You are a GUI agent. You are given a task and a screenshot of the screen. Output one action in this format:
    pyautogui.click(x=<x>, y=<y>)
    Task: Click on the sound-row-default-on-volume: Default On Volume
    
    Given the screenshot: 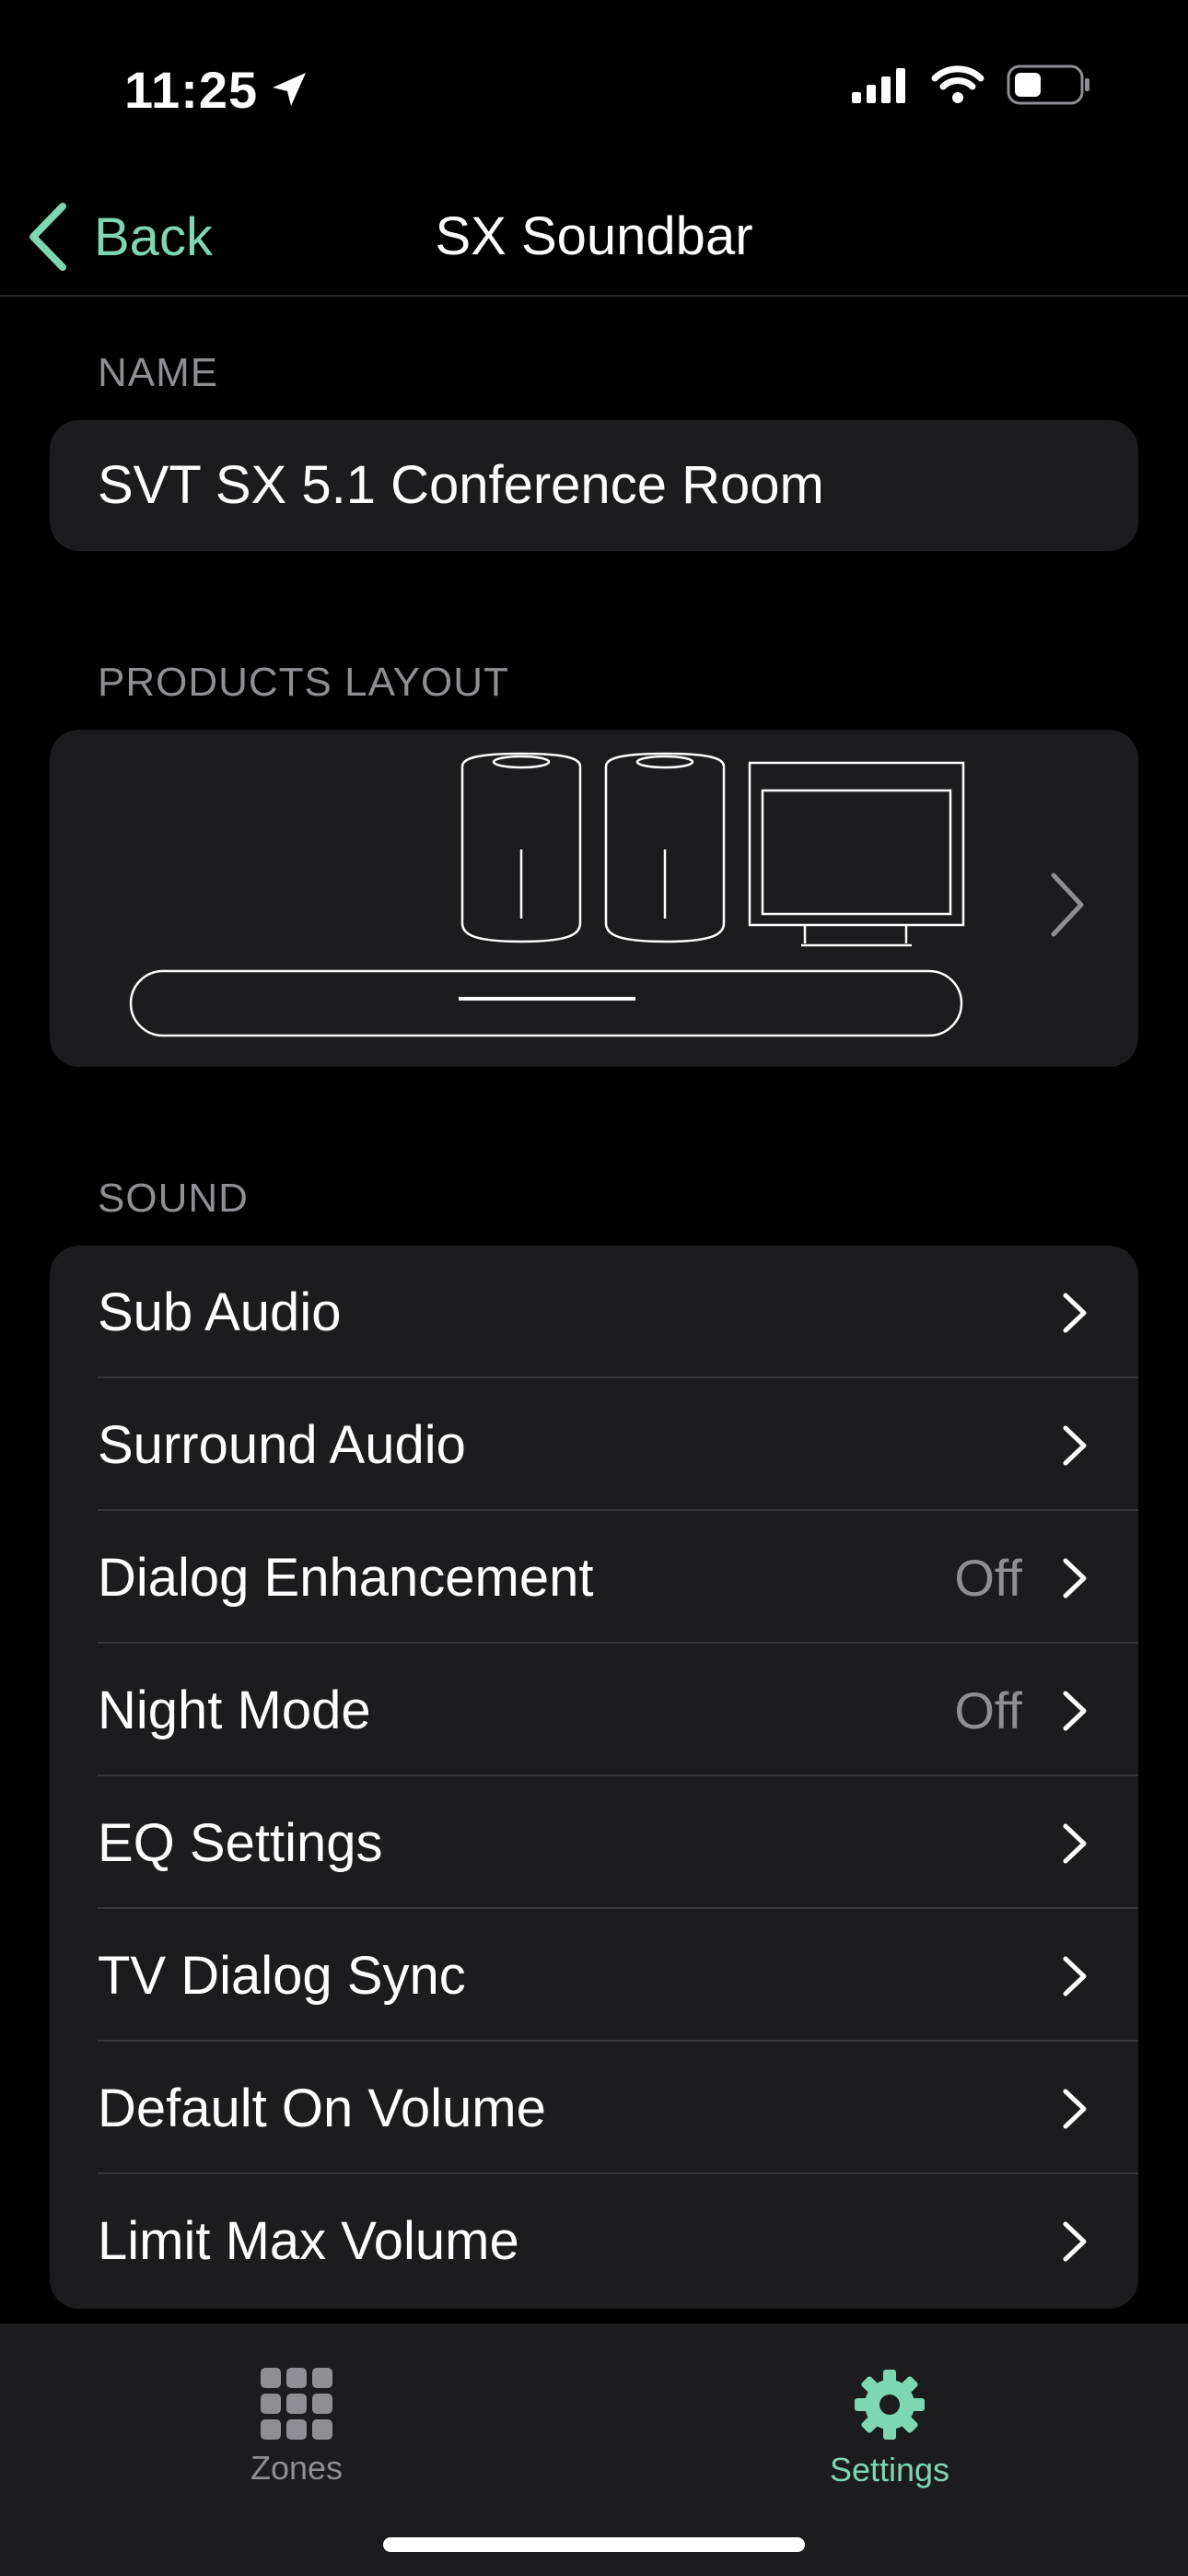 What is the action you would take?
    pyautogui.click(x=594, y=2108)
    